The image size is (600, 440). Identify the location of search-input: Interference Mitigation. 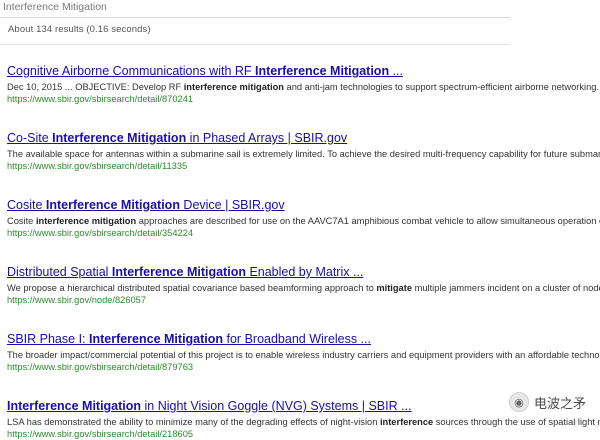
(255, 9).